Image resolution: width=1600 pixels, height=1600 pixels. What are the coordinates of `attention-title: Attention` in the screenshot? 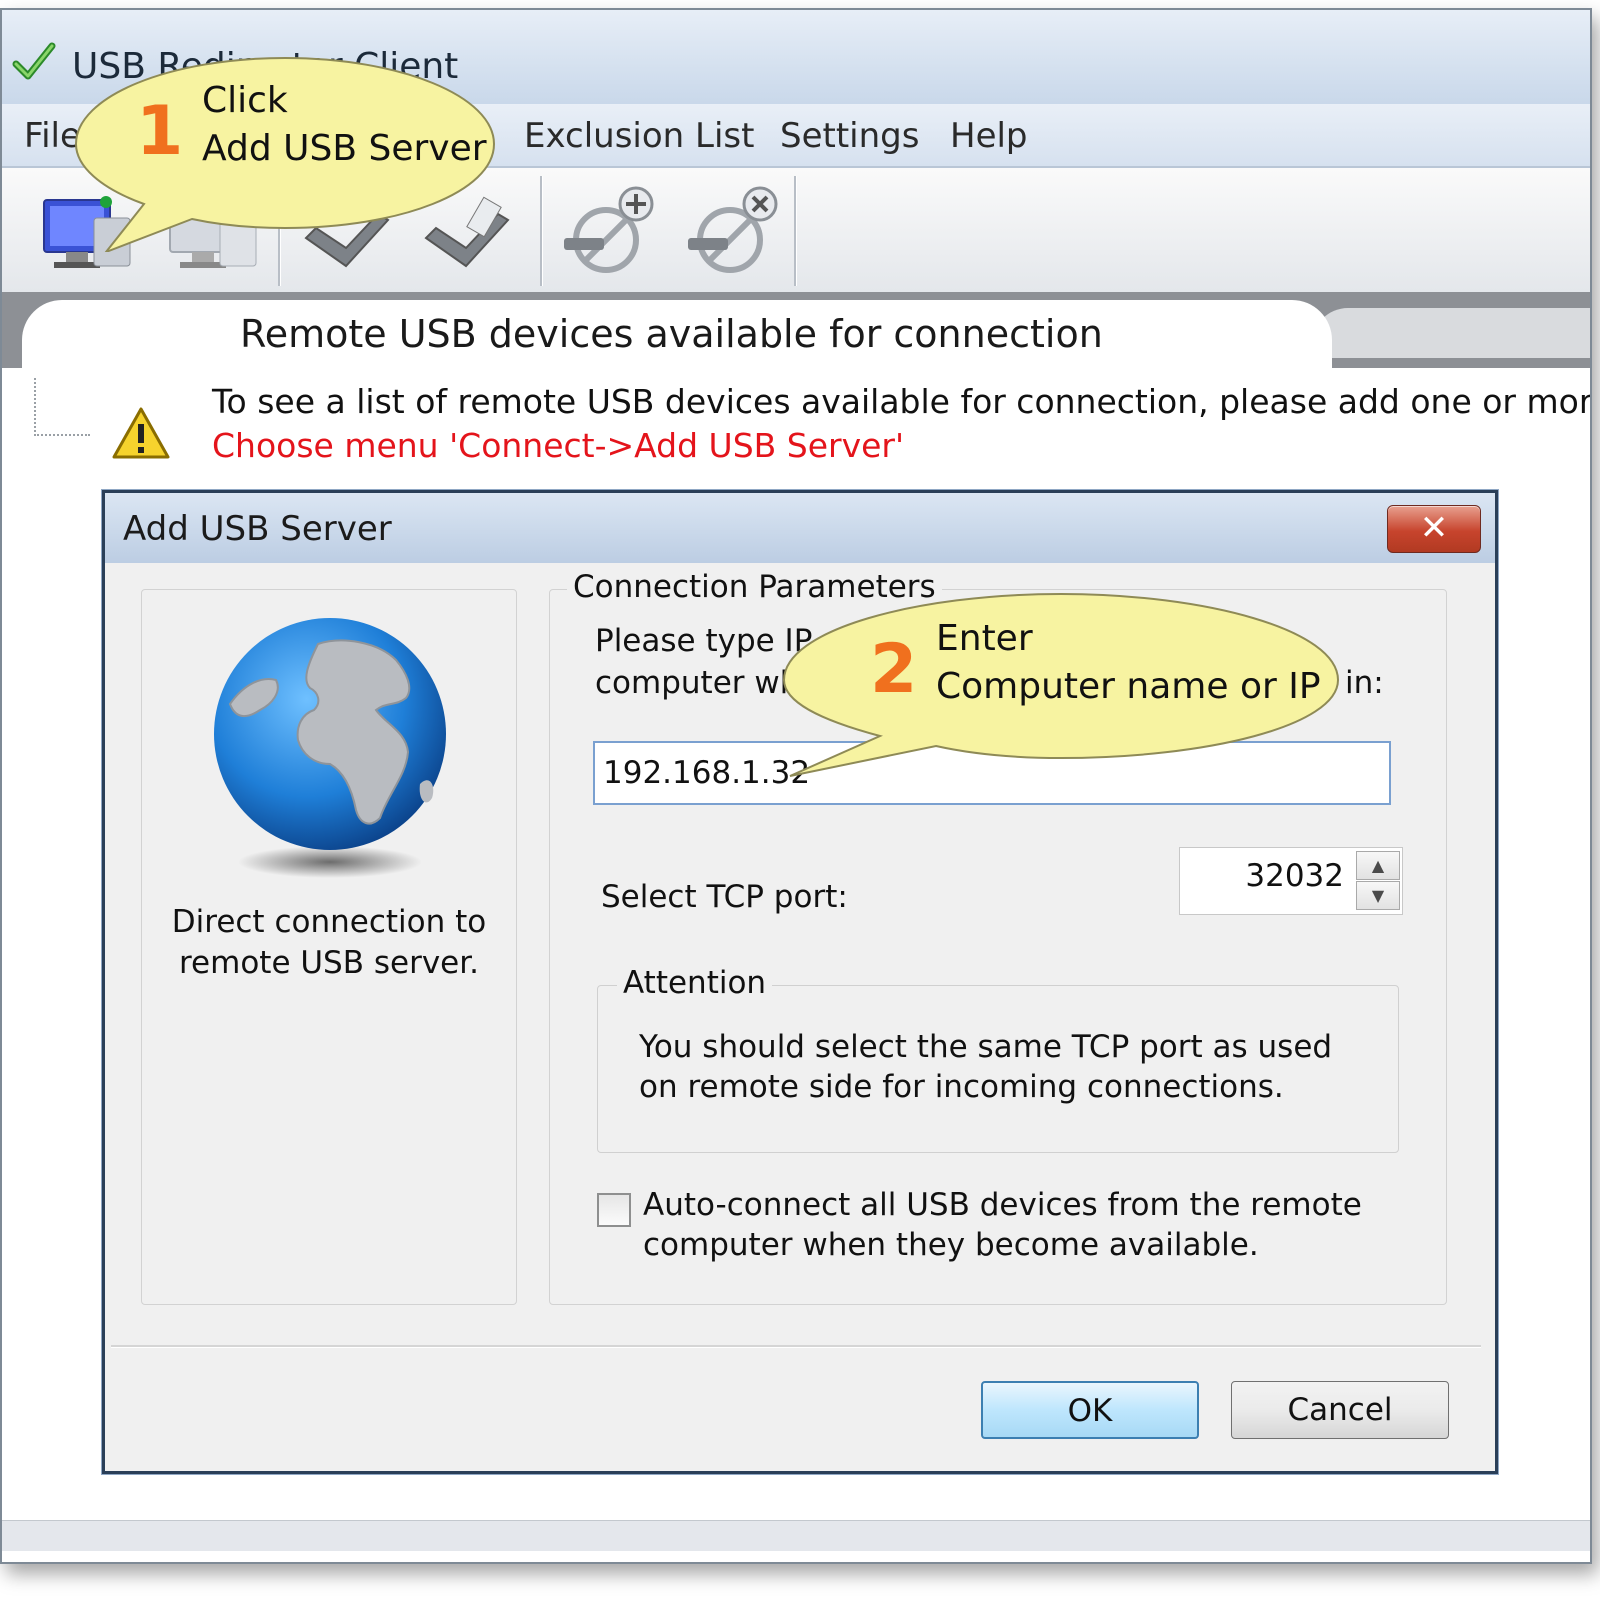 It's located at (695, 983).